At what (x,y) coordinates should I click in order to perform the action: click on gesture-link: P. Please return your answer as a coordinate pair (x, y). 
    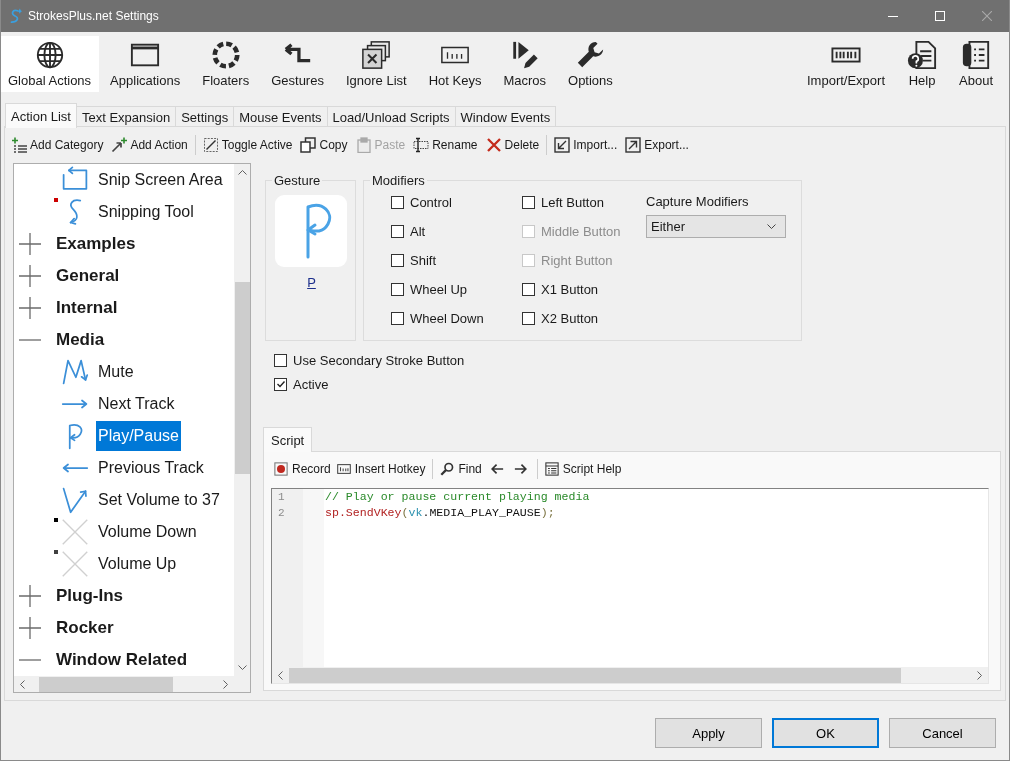
    Looking at the image, I should click on (311, 282).